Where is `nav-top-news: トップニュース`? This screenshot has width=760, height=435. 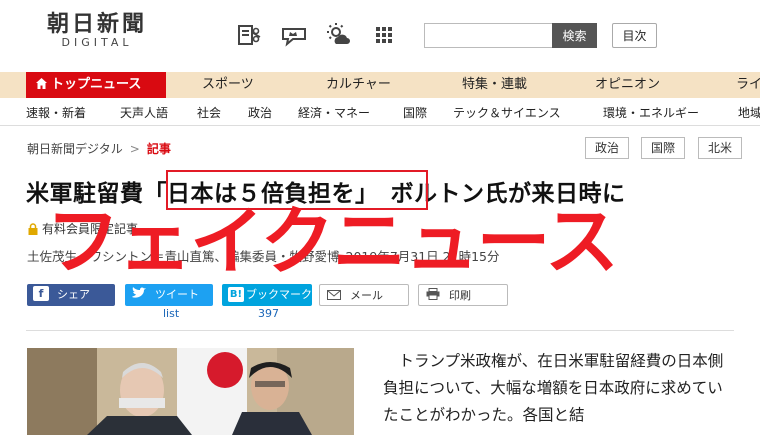
nav-top-news: トップニュース is located at coordinates (96, 85).